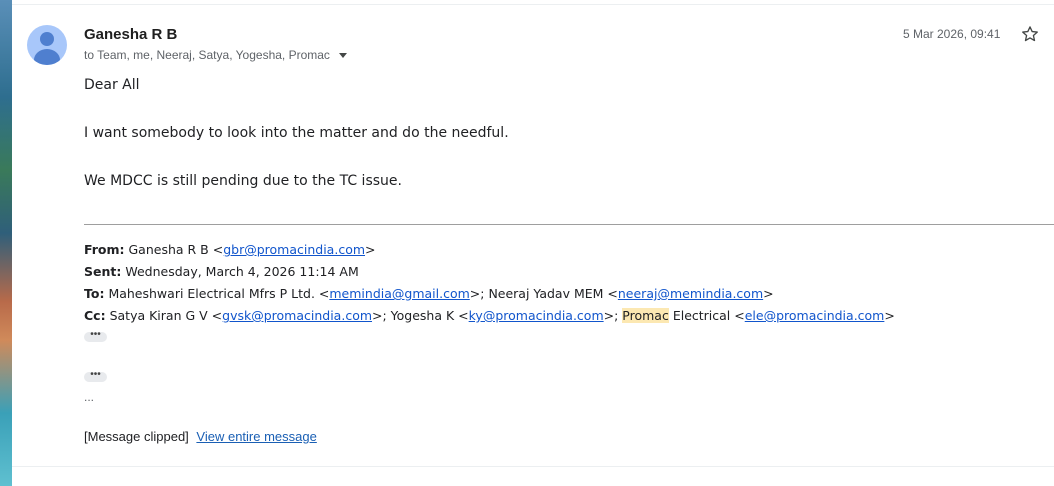  Describe the element at coordinates (889, 315) in the screenshot. I see `cc-close: >` at that location.